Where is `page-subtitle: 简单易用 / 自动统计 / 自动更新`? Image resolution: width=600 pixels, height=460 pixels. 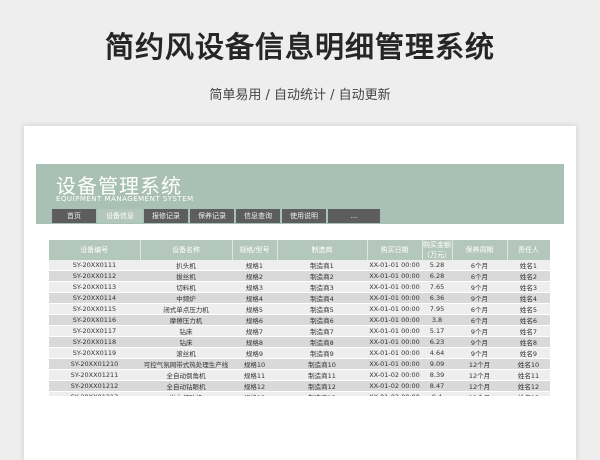
page-subtitle: 简单易用 / 自动统计 / 自动更新 is located at coordinates (300, 95).